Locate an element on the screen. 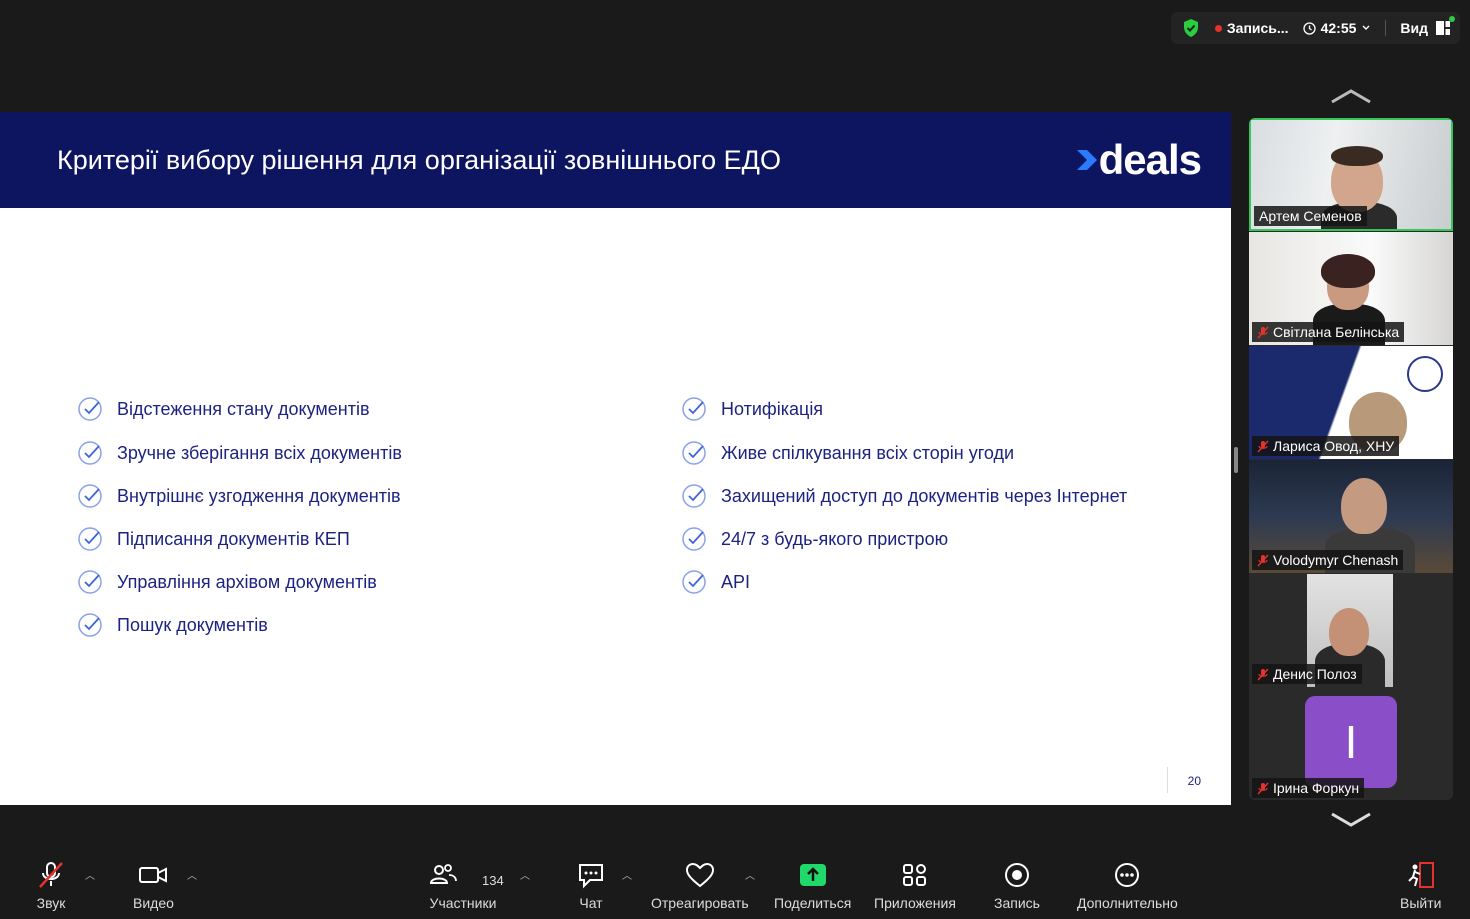 This screenshot has width=1470, height=919. chat-options-caret-icon: ︿ is located at coordinates (627, 874).